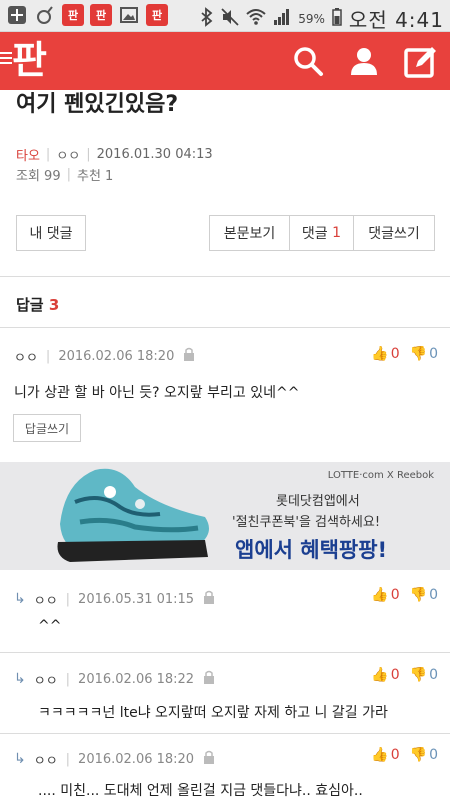  What do you see at coordinates (364, 61) in the screenshot?
I see `user-icon` at bounding box center [364, 61].